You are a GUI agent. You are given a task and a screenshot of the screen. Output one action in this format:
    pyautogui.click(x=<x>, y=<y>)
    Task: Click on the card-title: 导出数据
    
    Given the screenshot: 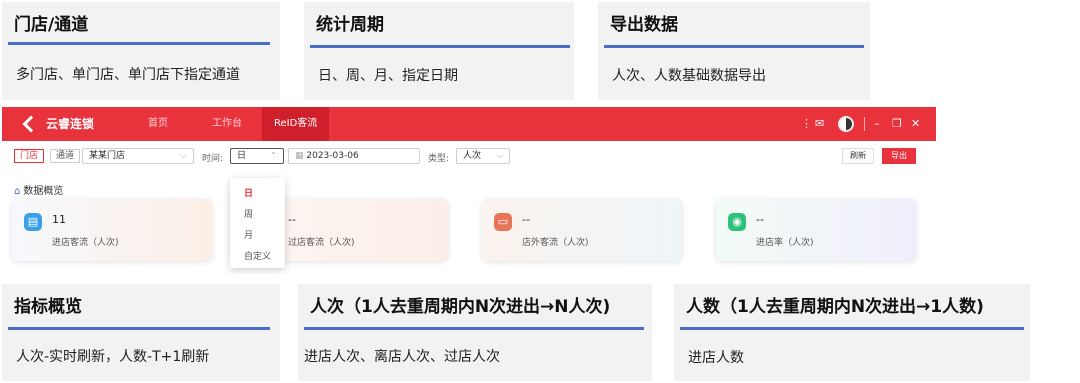 What is the action you would take?
    pyautogui.click(x=644, y=25)
    